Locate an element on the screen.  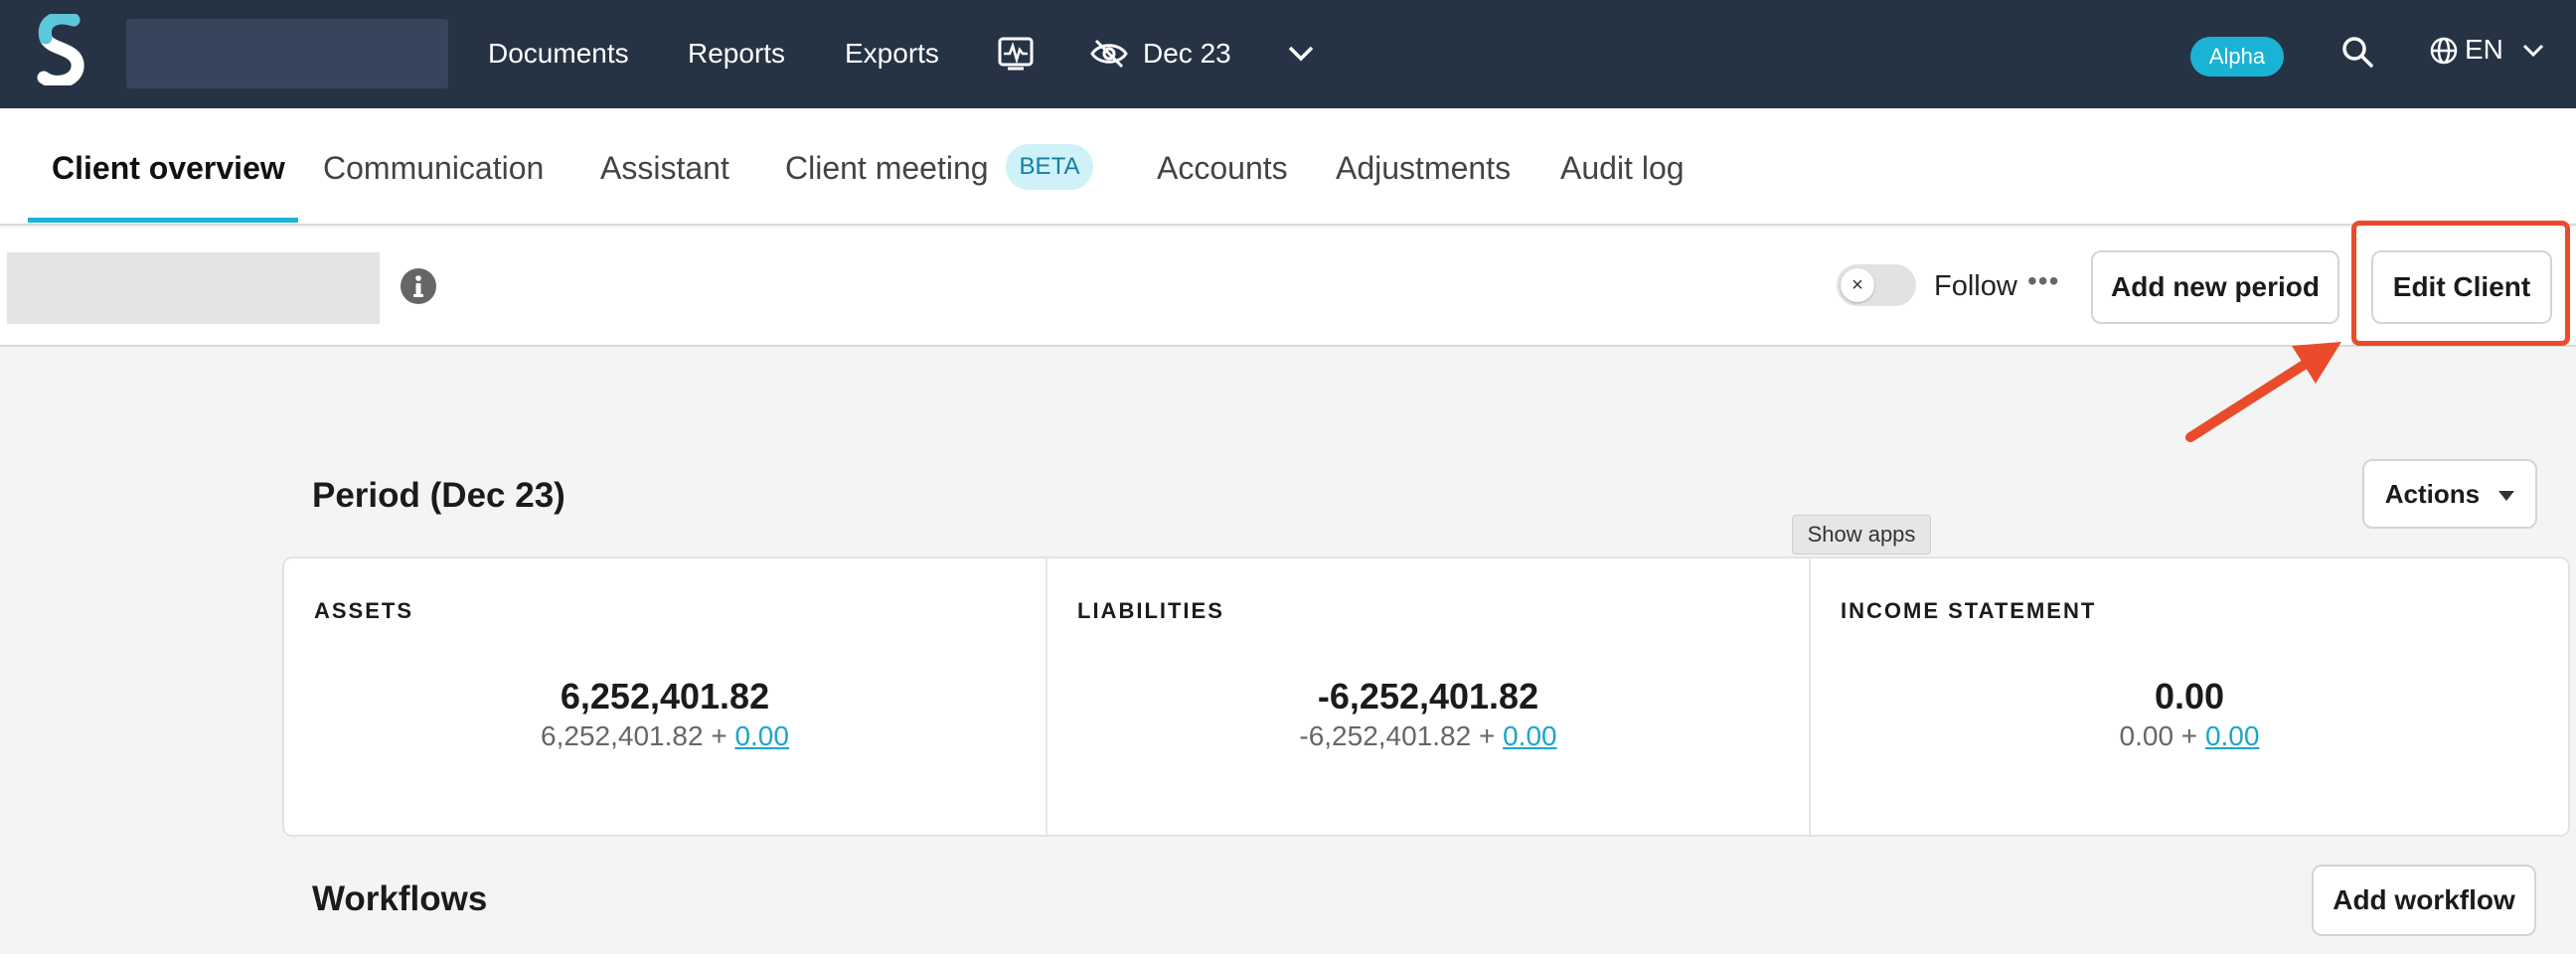
add-new-period-button: Add new period is located at coordinates (2215, 287).